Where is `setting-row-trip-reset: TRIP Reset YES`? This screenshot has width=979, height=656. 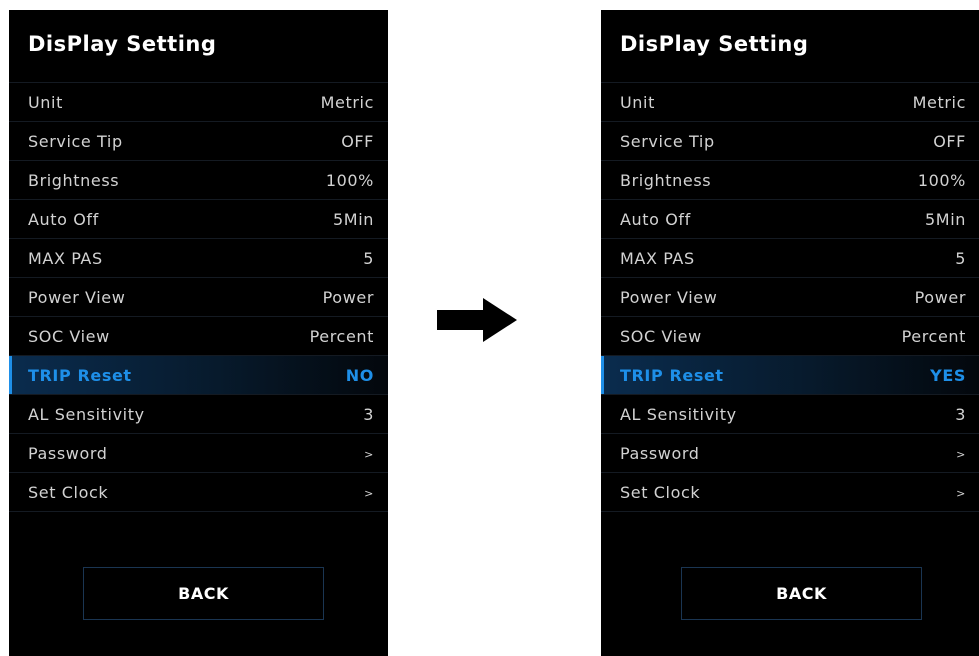
setting-row-trip-reset: TRIP Reset YES is located at coordinates (790, 375).